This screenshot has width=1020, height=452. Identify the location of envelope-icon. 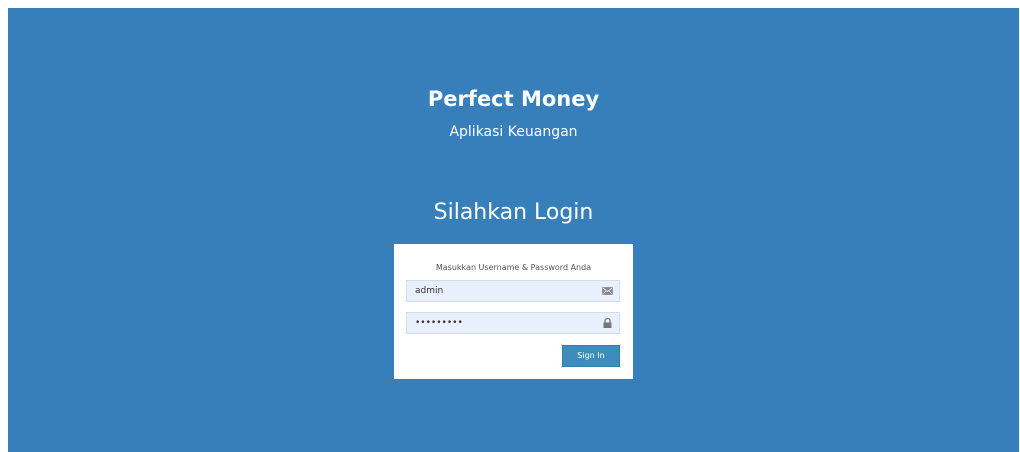
(607, 291).